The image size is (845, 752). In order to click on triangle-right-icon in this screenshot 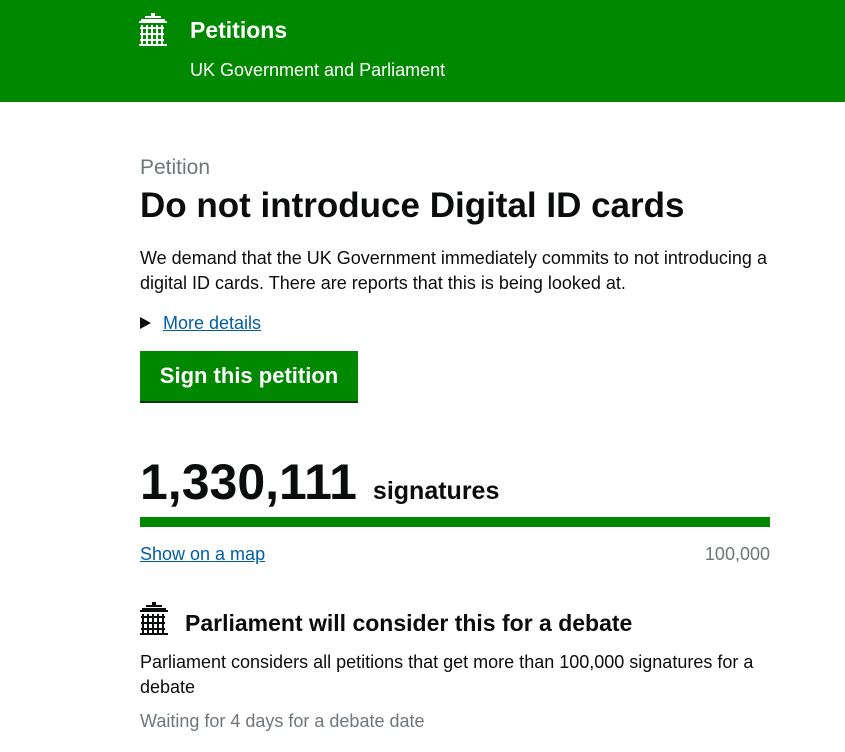, I will do `click(145, 323)`.